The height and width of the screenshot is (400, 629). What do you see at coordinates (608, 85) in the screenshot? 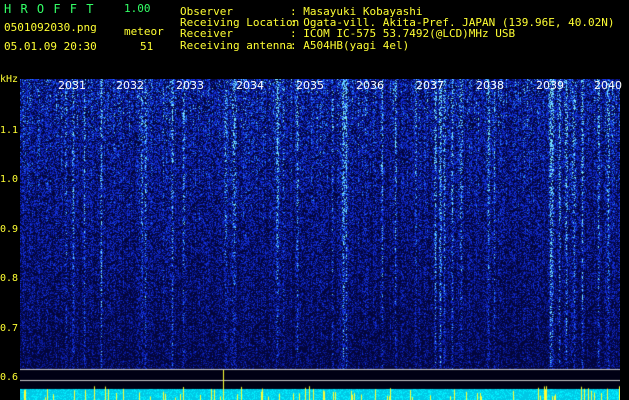
I see `x-tick-label: 2040` at bounding box center [608, 85].